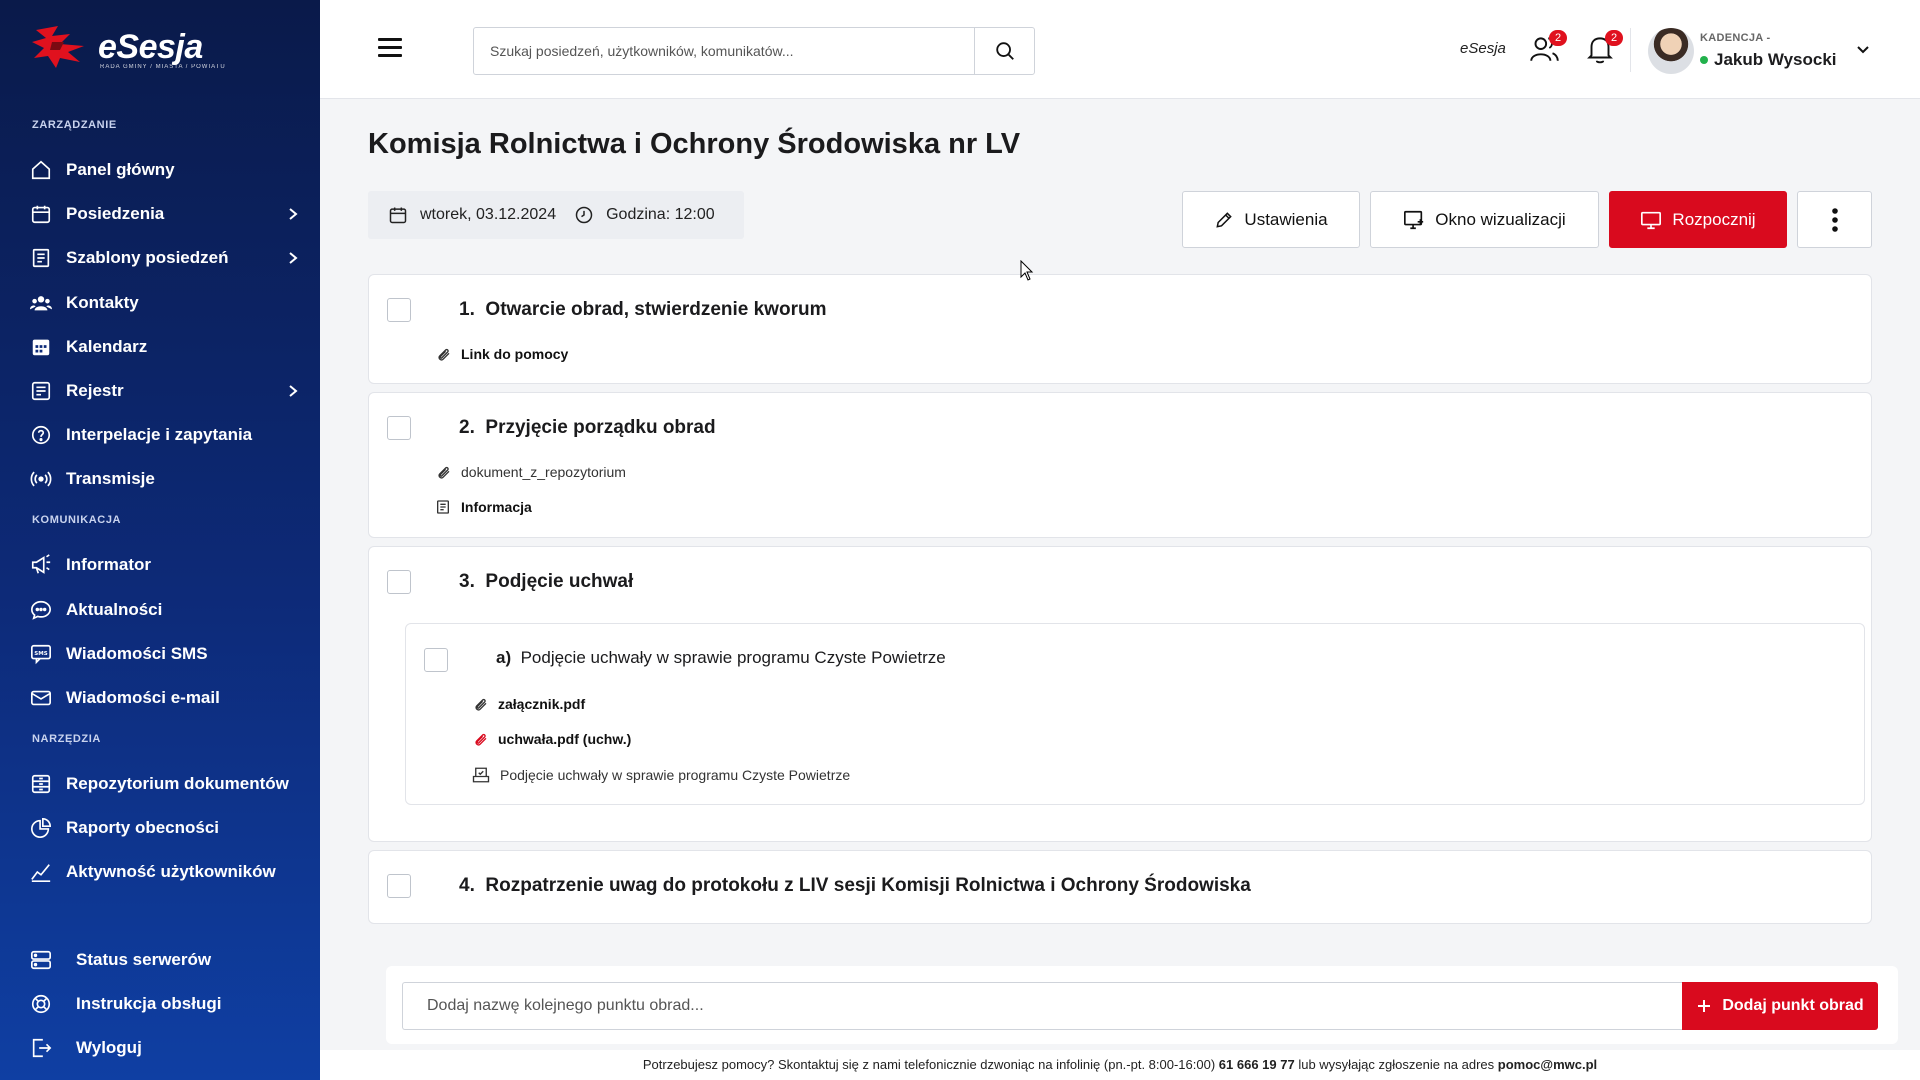 The image size is (1920, 1080). What do you see at coordinates (587, 428) in the screenshot?
I see `agenda-item-title: 2. Przyjęcie porządku obrad` at bounding box center [587, 428].